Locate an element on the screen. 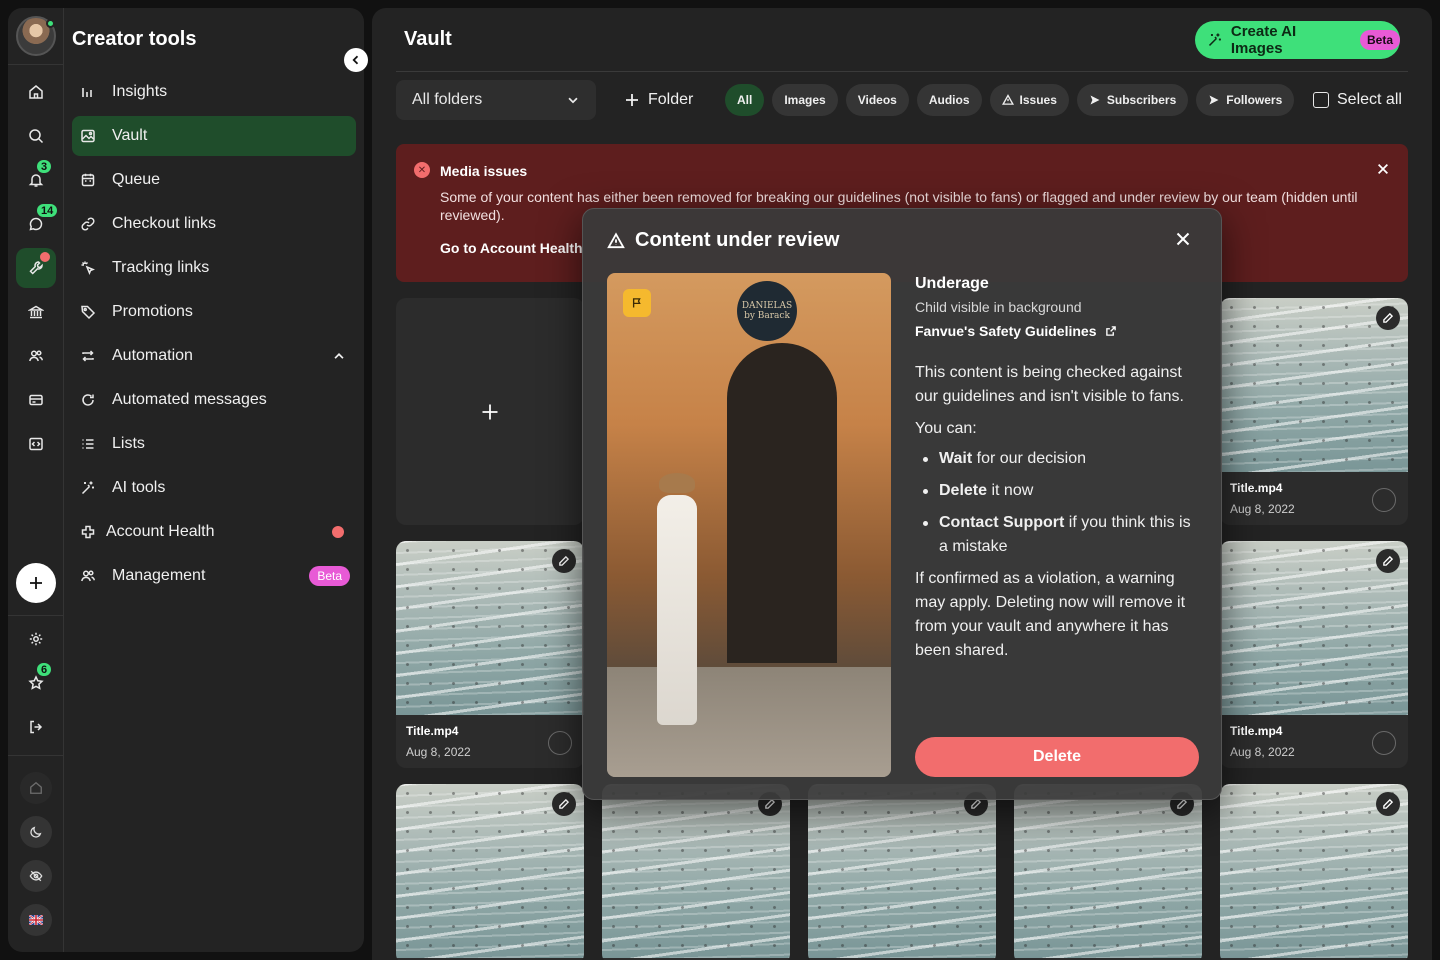  bank-button is located at coordinates (36, 312).